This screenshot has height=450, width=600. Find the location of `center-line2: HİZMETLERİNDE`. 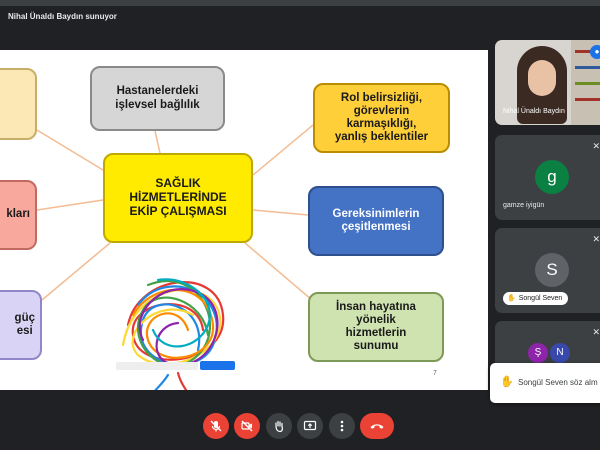

center-line2: HİZMETLERİNDE is located at coordinates (178, 197).